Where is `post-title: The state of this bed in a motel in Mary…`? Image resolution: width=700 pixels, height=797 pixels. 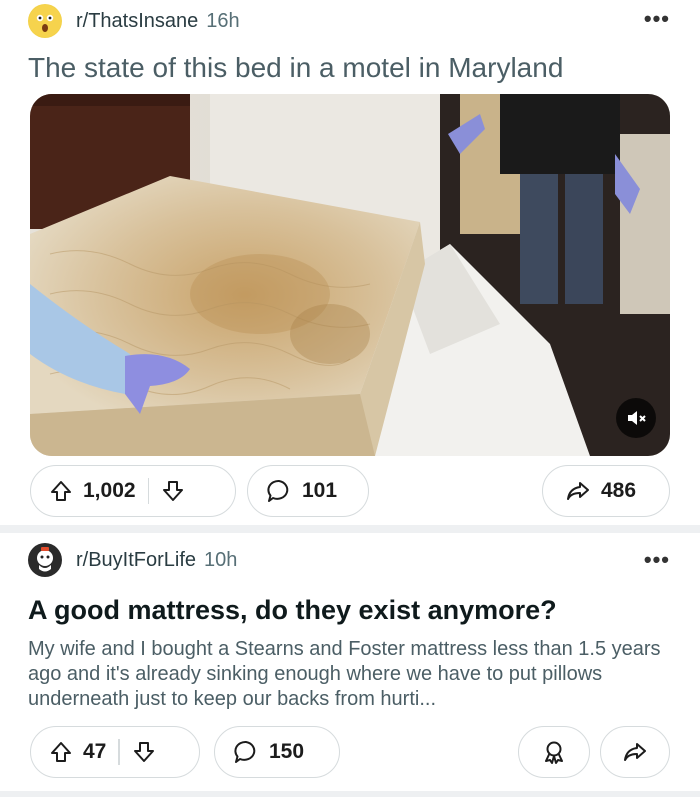
post-title: The state of this bed in a motel in Mary… is located at coordinates (295, 68).